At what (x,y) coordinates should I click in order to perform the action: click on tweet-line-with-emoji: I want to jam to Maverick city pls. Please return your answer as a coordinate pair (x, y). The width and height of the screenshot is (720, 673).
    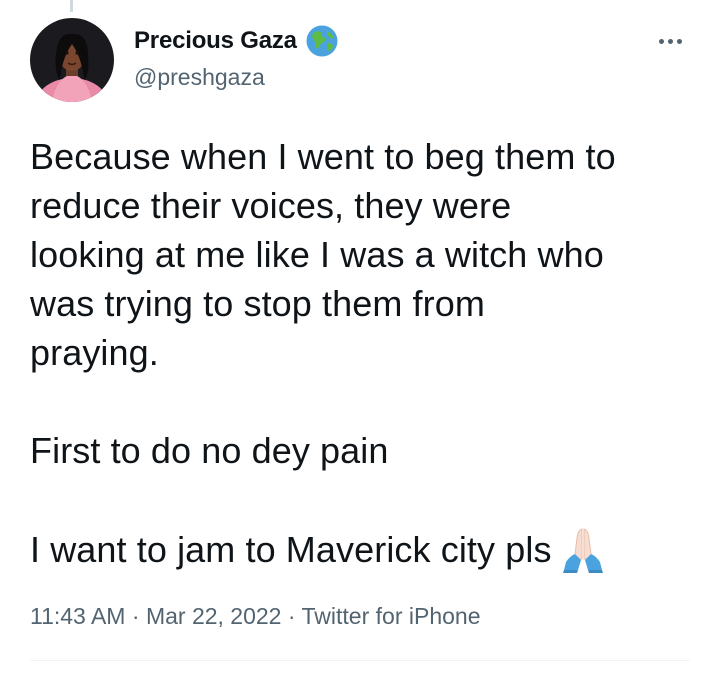
    Looking at the image, I should click on (365, 549).